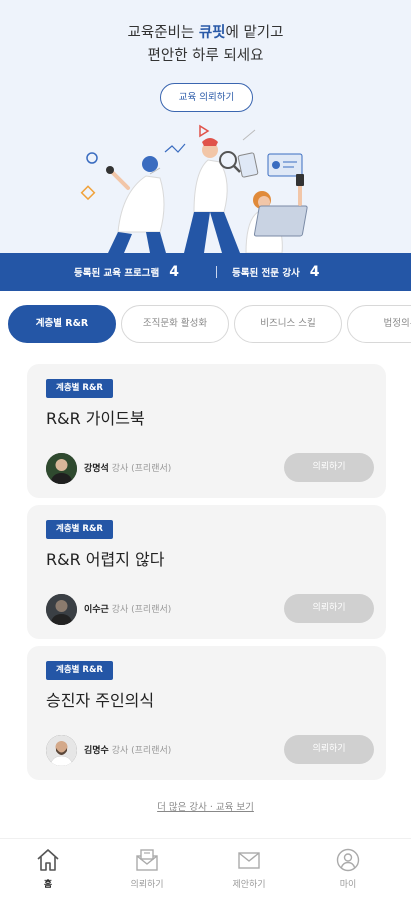  I want to click on nav-request-label: 의뢰하기, so click(147, 885).